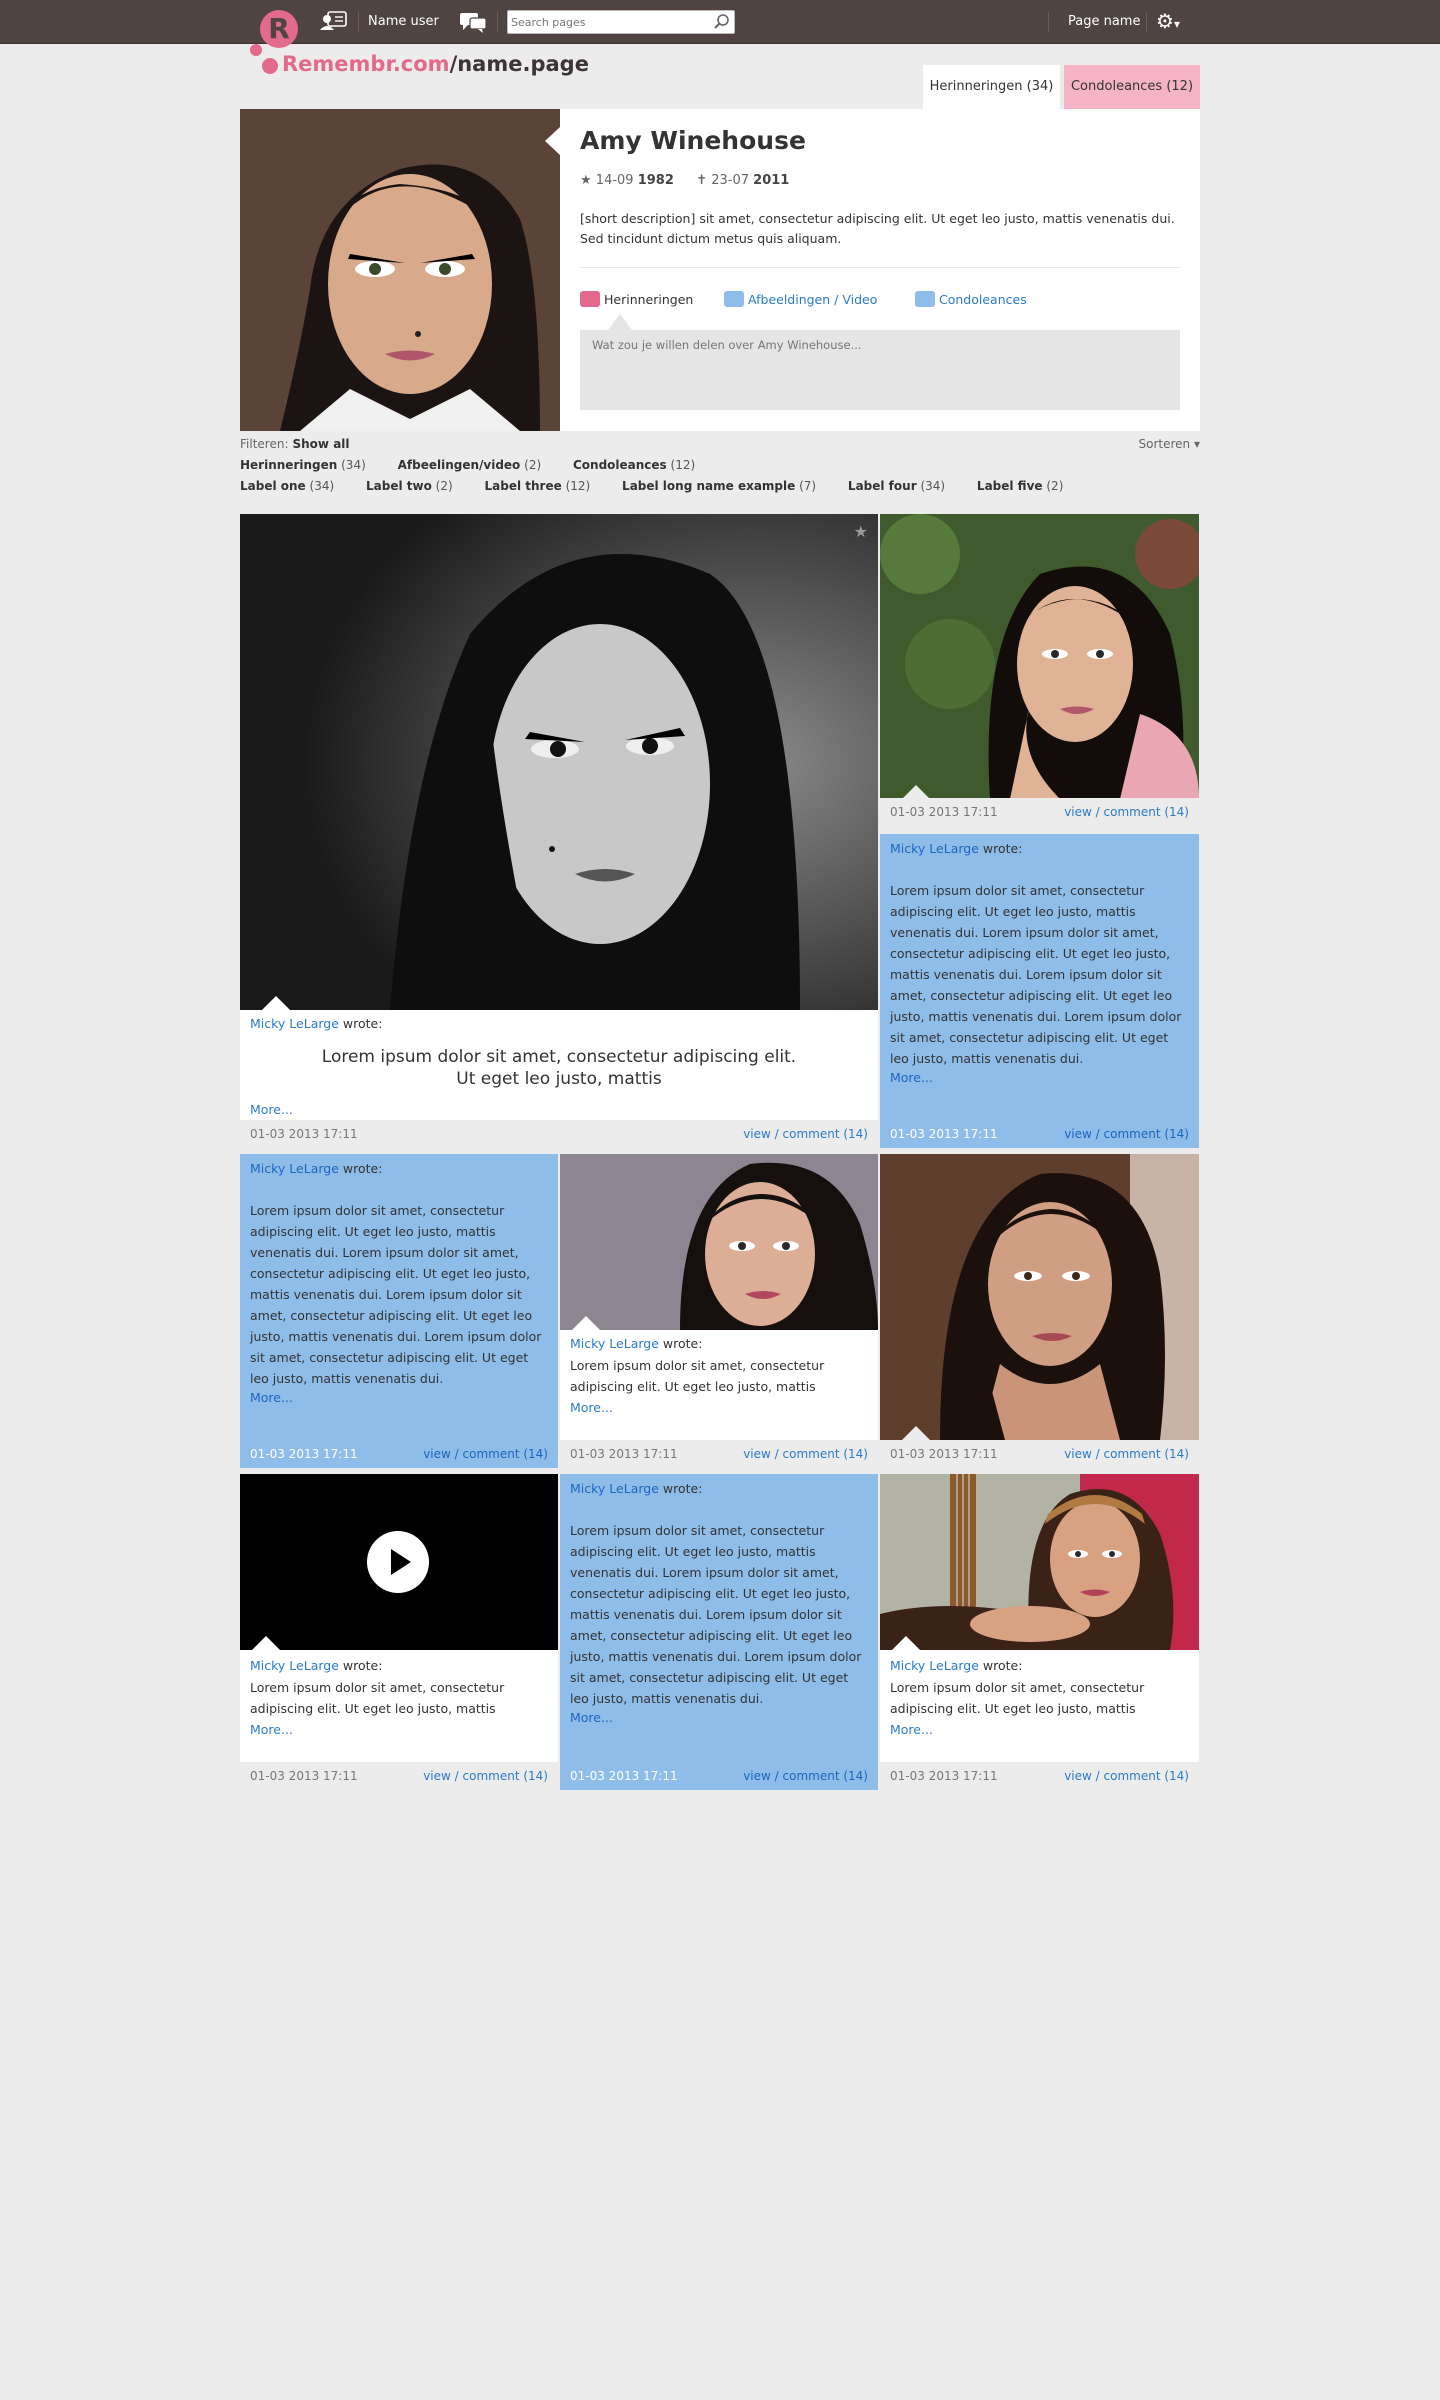 The image size is (1440, 2400). Describe the element at coordinates (545, 486) in the screenshot. I see `filter-label-item: Label three (12)` at that location.